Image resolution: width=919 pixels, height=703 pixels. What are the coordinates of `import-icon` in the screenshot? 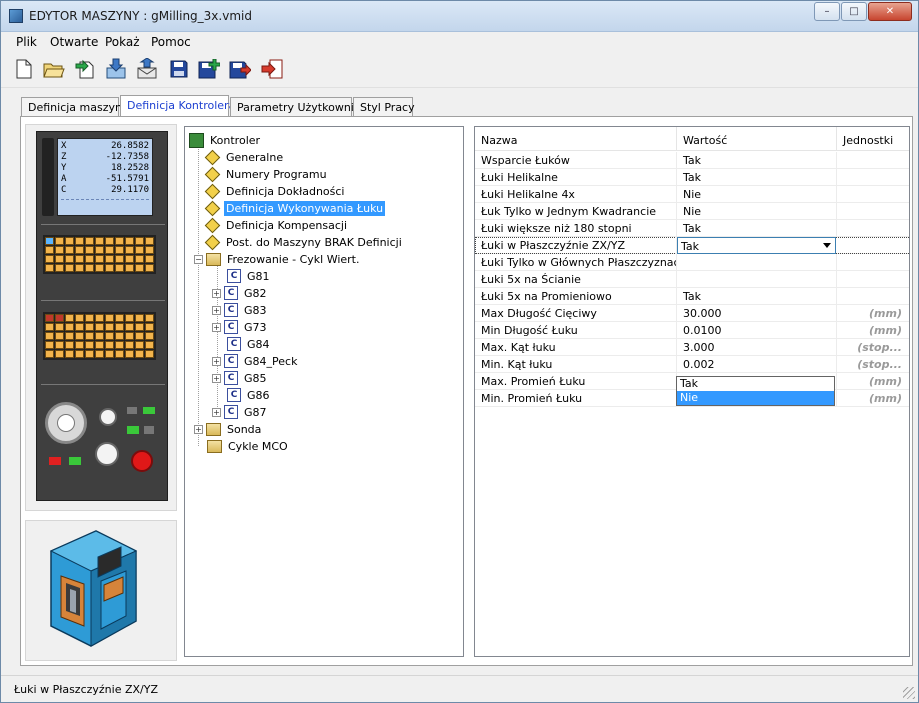 It's located at (86, 69).